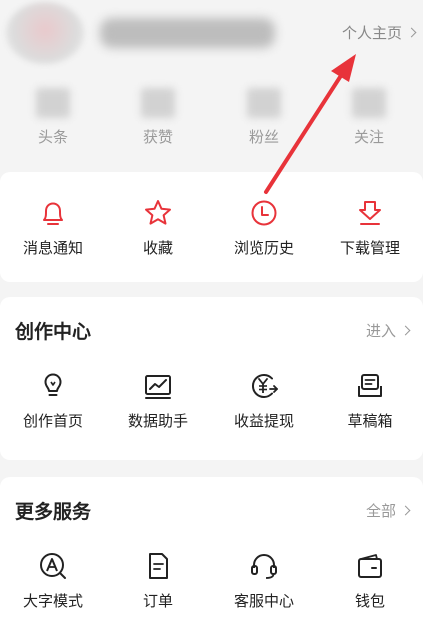 The height and width of the screenshot is (625, 423). I want to click on quick-action-history: 浏览历史, so click(264, 227).